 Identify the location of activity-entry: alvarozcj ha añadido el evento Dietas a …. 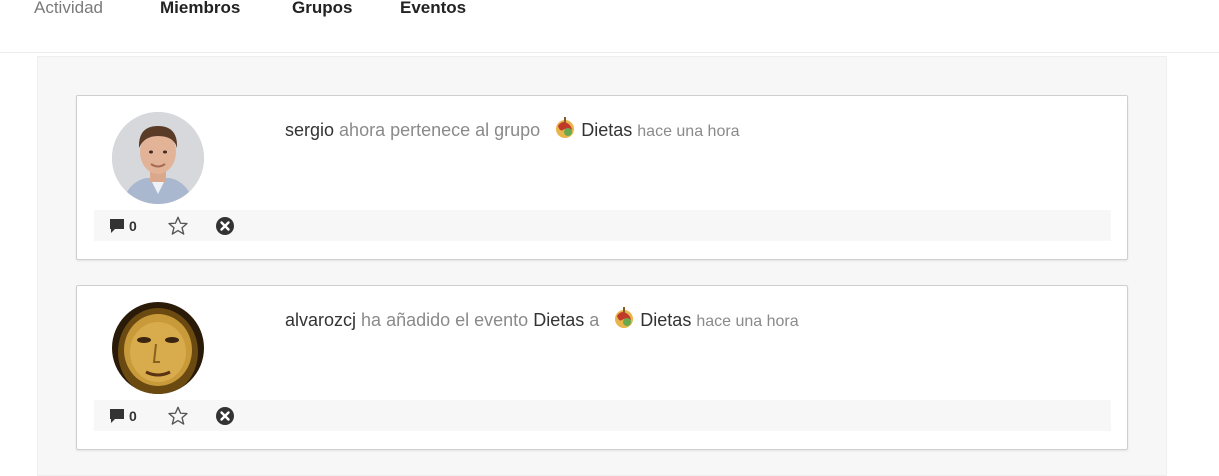
(542, 320).